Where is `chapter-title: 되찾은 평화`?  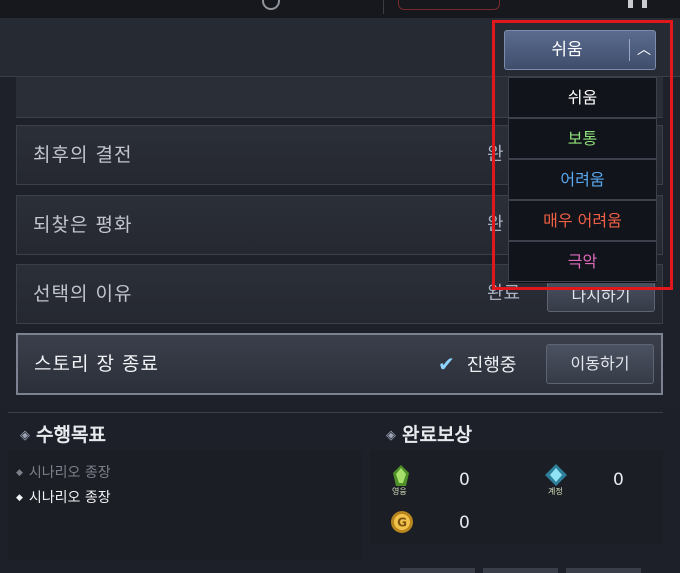 chapter-title: 되찾은 평화 is located at coordinates (83, 225).